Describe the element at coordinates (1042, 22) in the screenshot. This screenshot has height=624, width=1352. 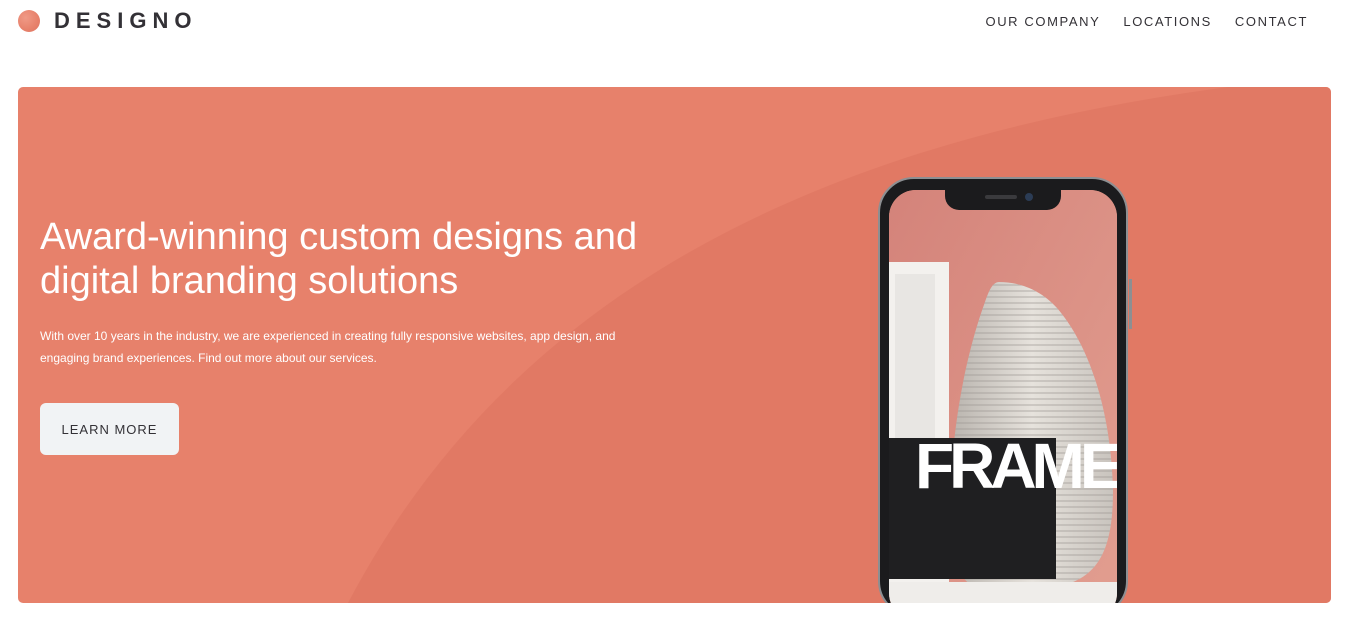
I see `nav-our-company: OUR COMPANY` at that location.